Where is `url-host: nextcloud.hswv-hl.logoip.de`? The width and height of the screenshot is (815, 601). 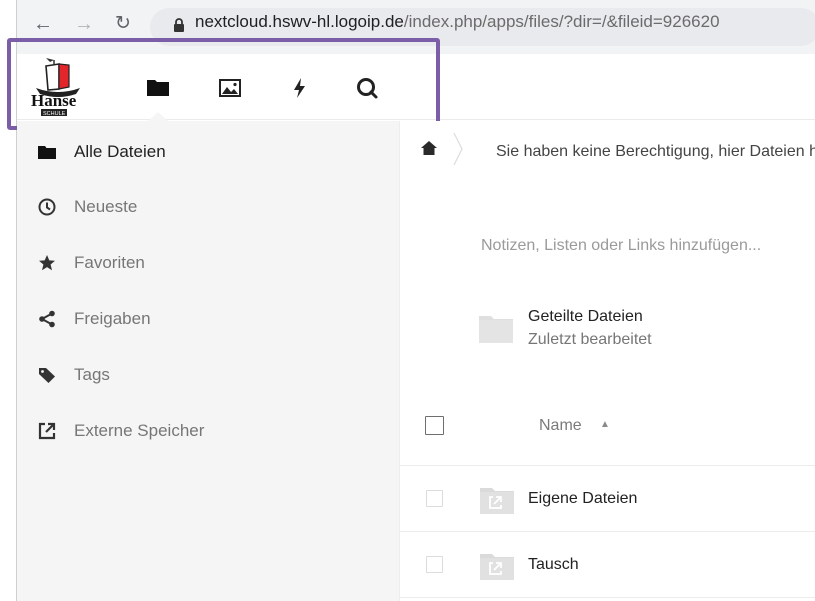 url-host: nextcloud.hswv-hl.logoip.de is located at coordinates (299, 21).